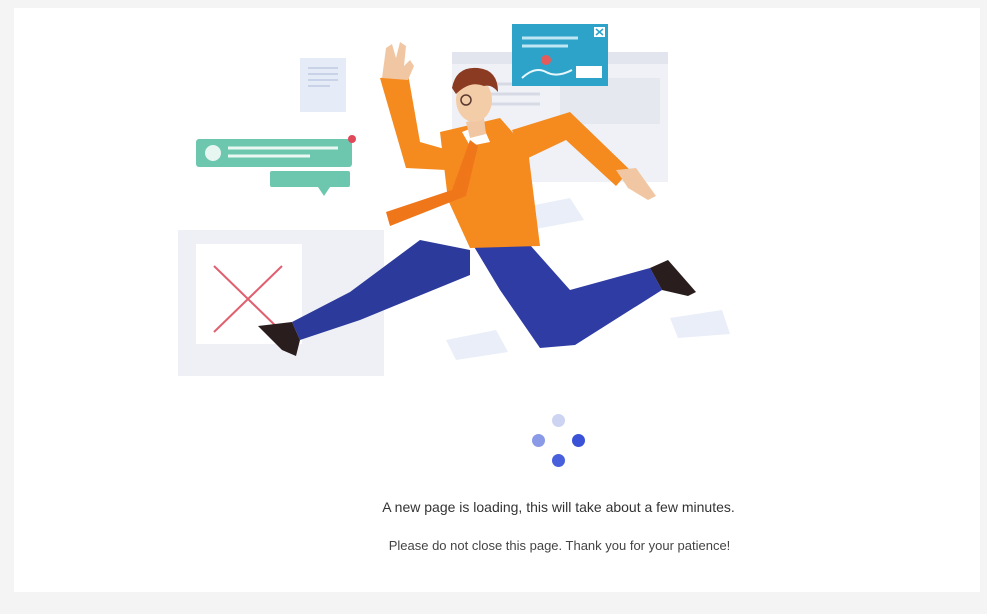  What do you see at coordinates (213, 153) in the screenshot?
I see `chat-avatar-icon` at bounding box center [213, 153].